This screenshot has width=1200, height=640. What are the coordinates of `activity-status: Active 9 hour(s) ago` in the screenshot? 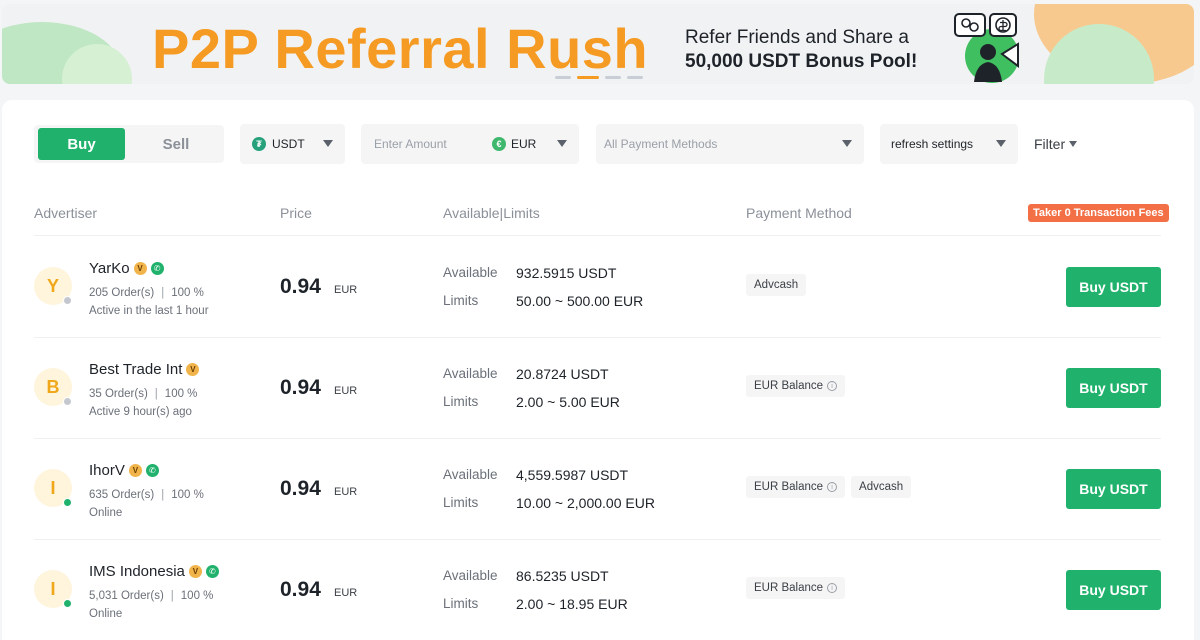 It's located at (140, 412).